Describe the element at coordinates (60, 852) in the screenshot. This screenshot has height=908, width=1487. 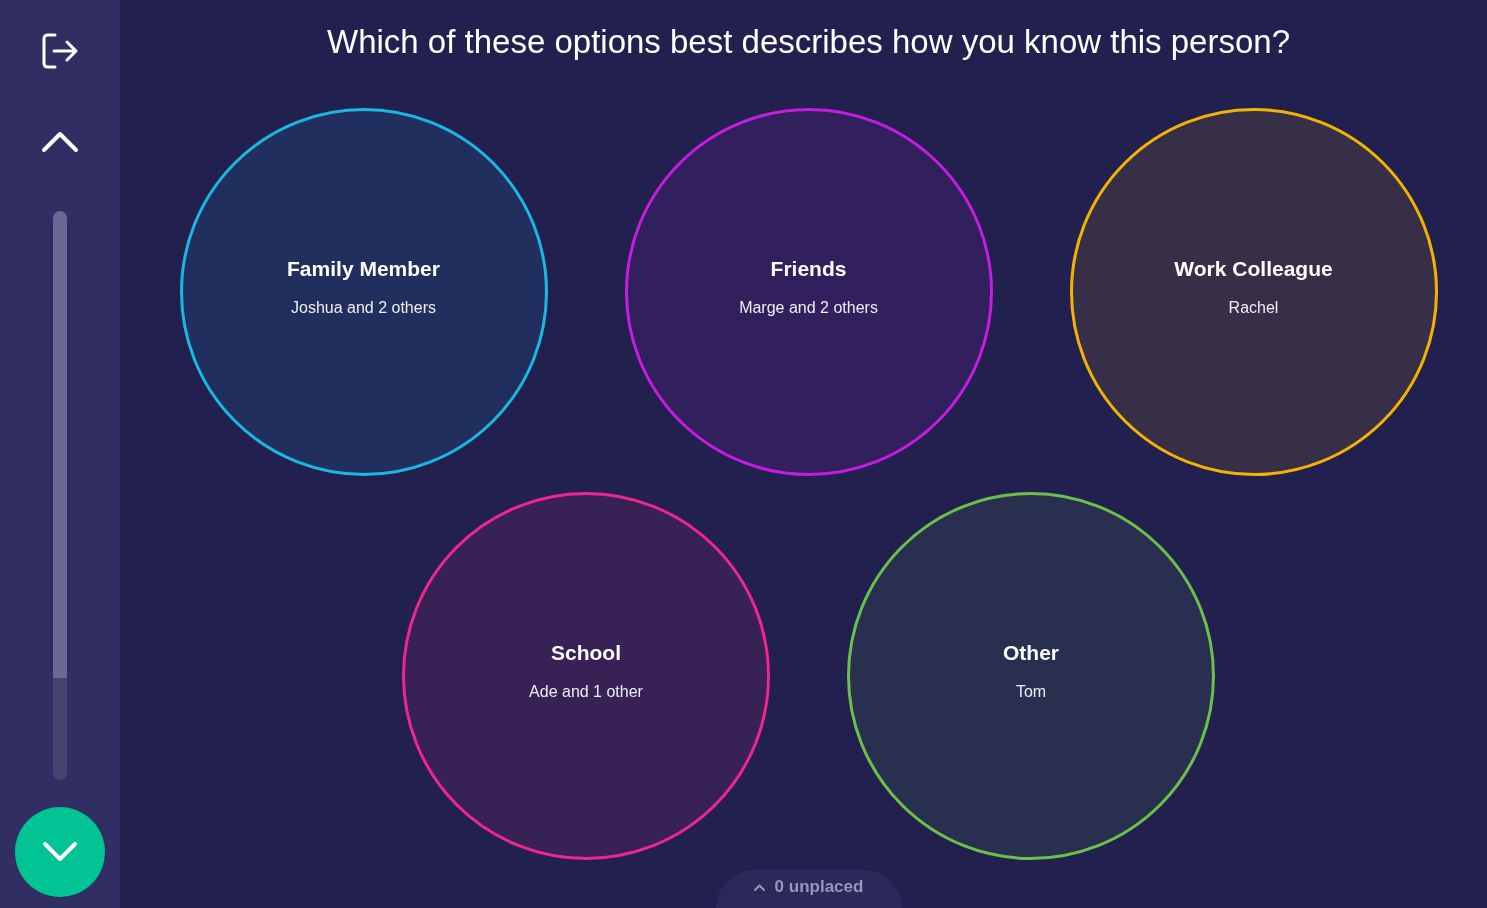
I see `chevron-down-icon` at that location.